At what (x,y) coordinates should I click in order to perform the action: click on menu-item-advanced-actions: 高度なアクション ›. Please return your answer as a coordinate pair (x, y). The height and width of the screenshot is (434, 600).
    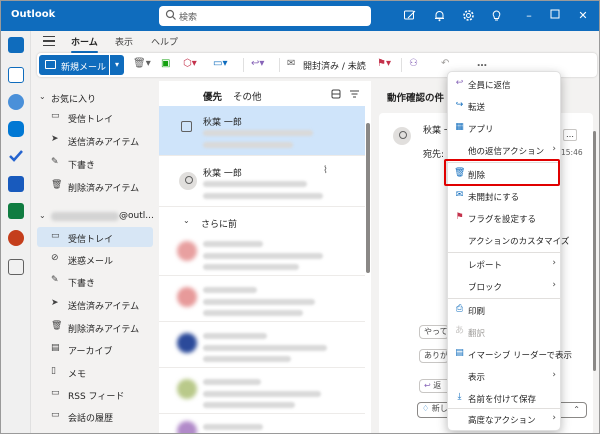
    Looking at the image, I should click on (505, 419).